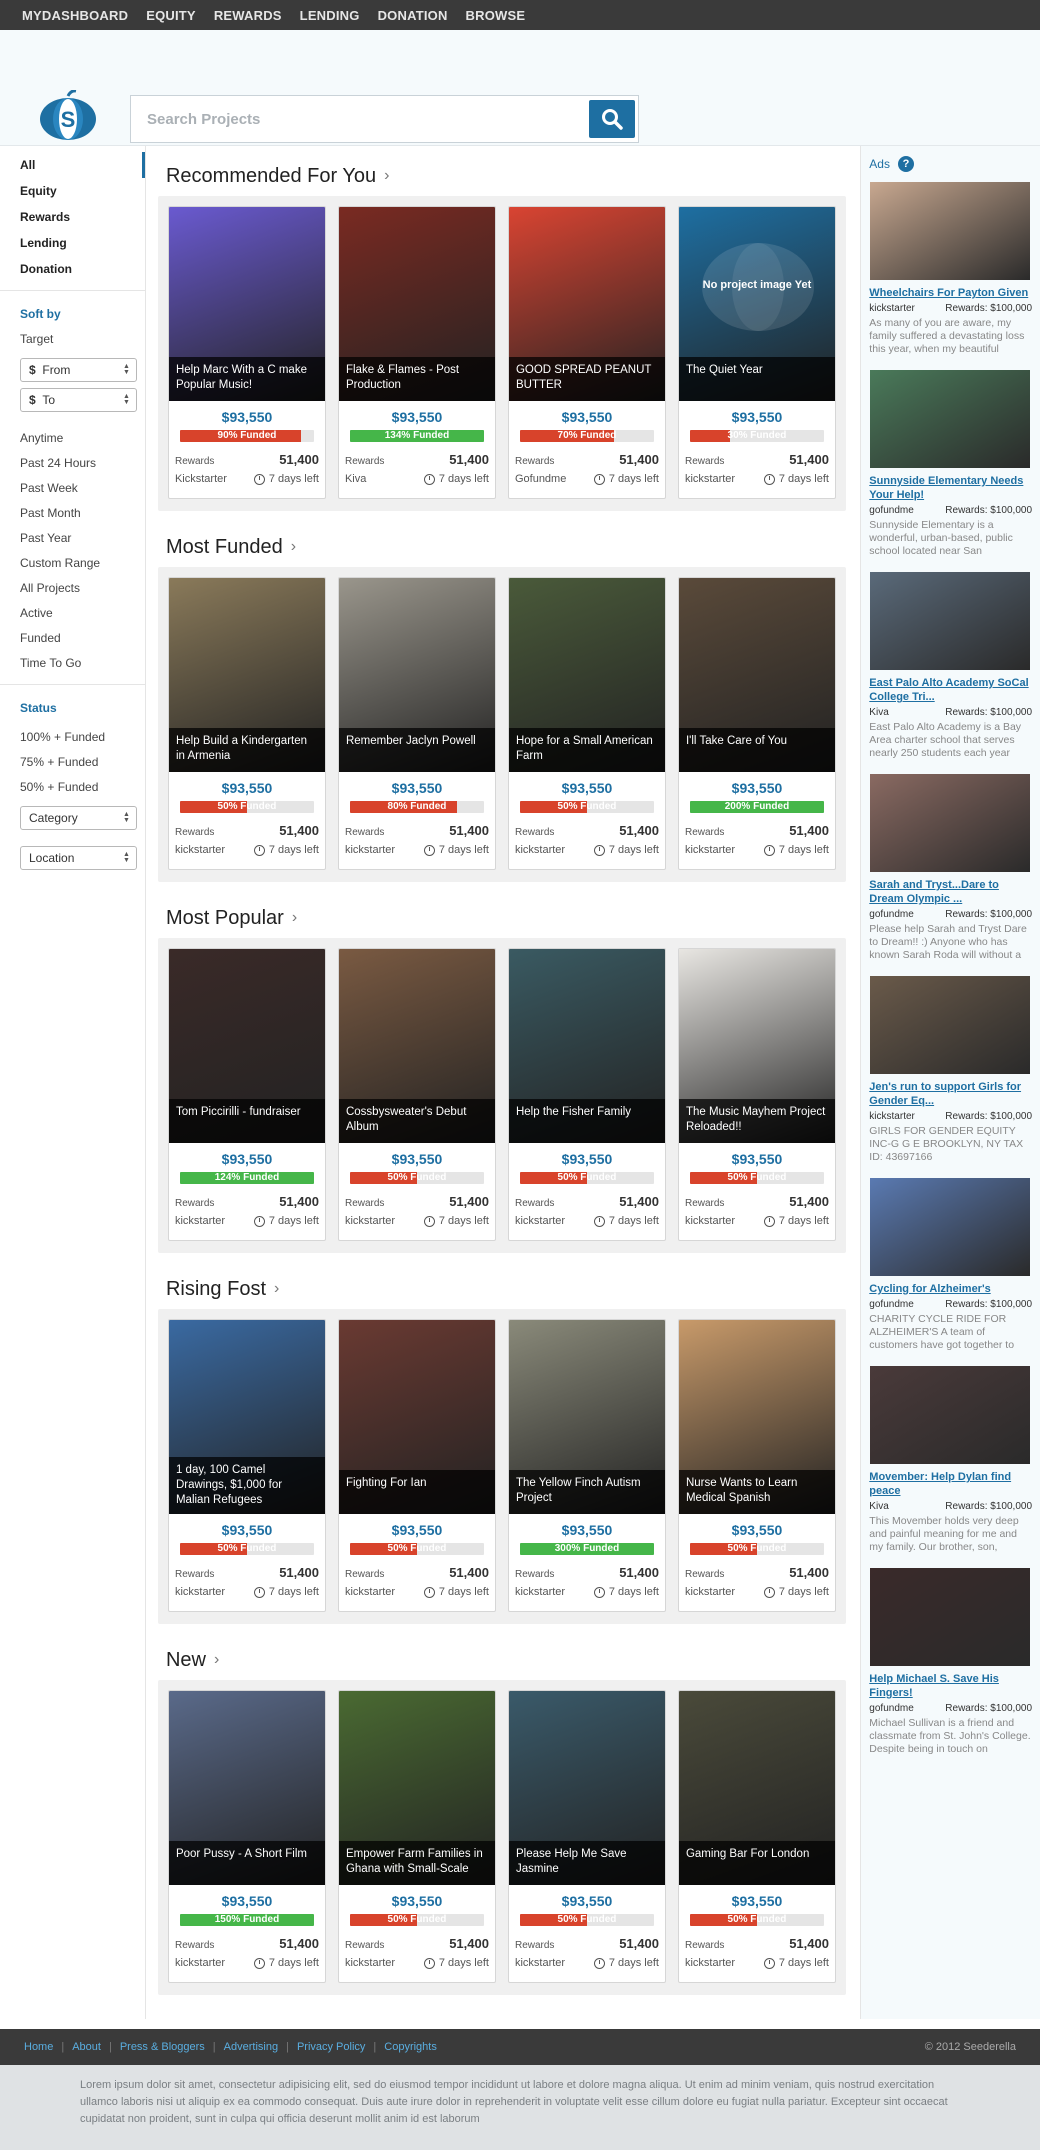 This screenshot has width=1040, height=2150. Describe the element at coordinates (756, 675) in the screenshot. I see `project-image: I'll Take Care of You` at that location.